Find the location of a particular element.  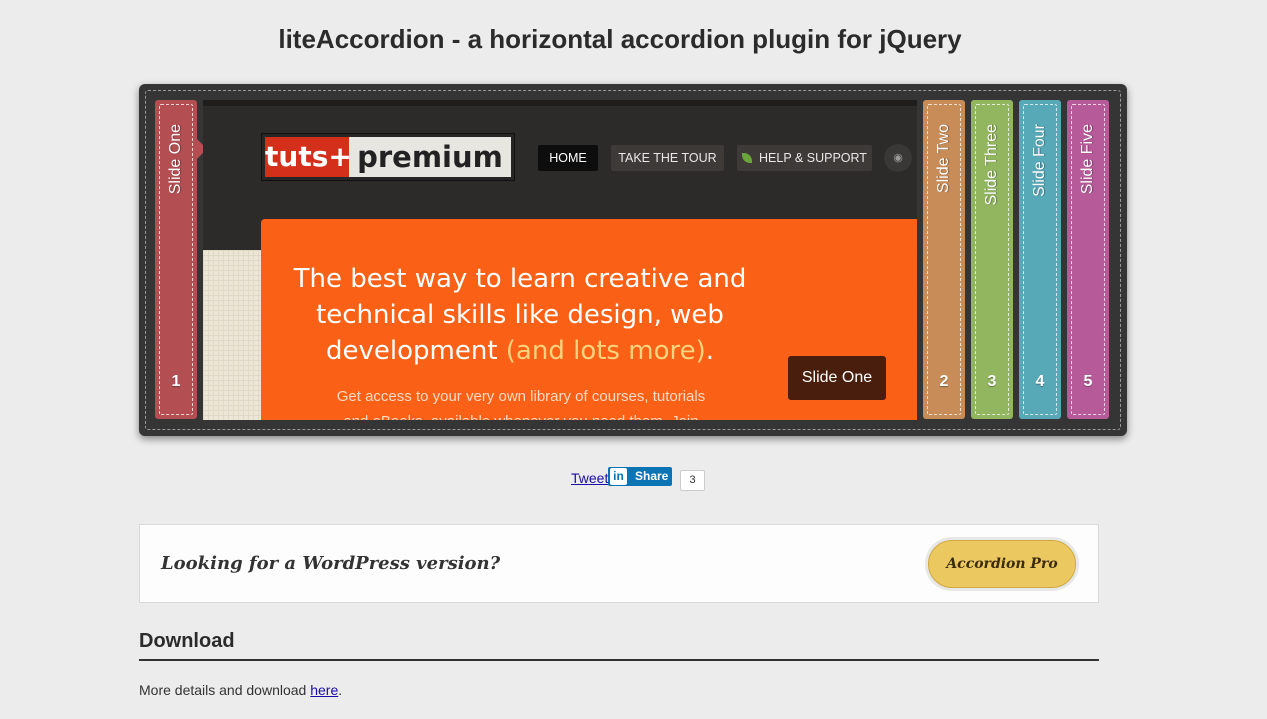

hero-title-line2: technical skills like design, web is located at coordinates (520, 315).